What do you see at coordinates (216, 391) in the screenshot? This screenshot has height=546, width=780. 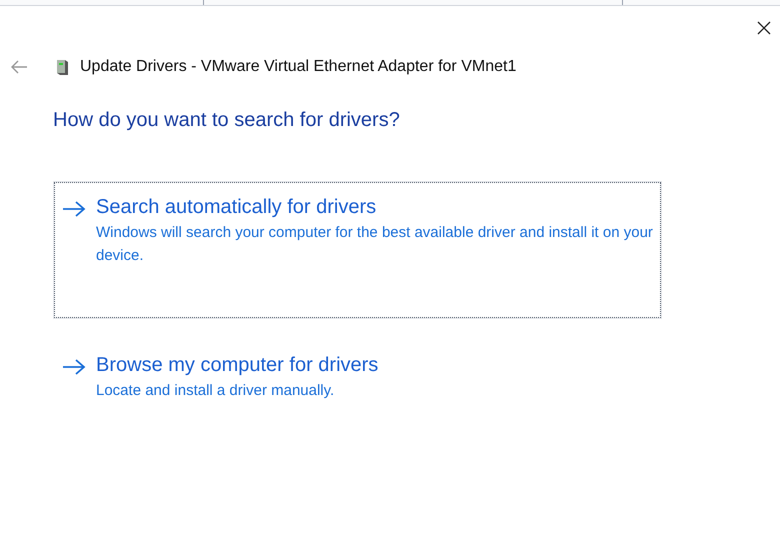 I see `option-description: Locate and install a driver manually.` at bounding box center [216, 391].